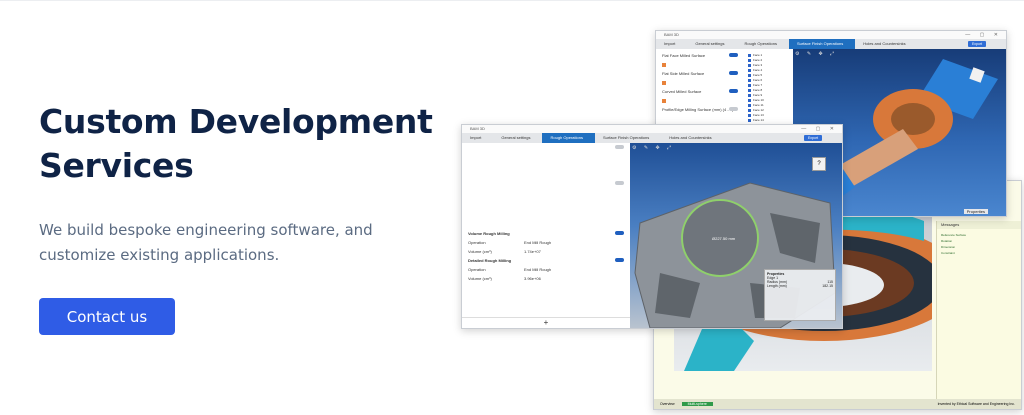  I want to click on tab-multi-sphere: Multi-sphere, so click(697, 404).